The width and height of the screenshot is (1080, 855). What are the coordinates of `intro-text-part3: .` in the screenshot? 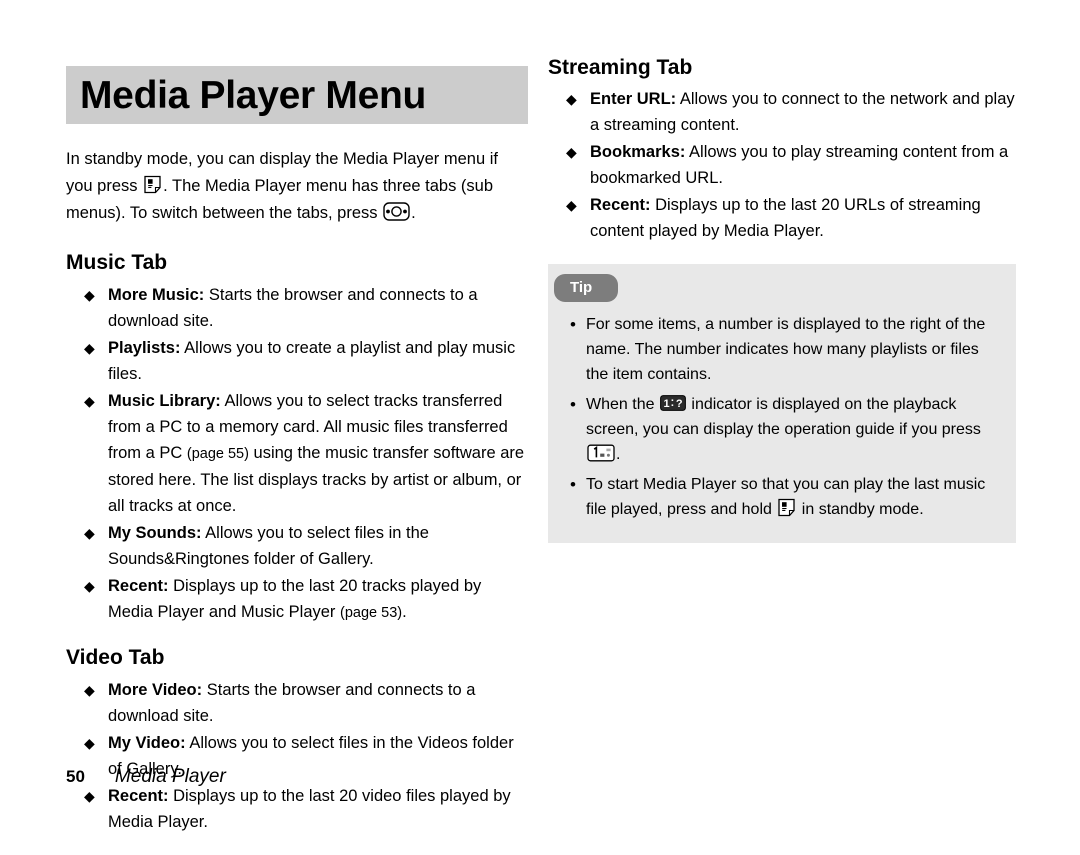 It's located at (413, 213).